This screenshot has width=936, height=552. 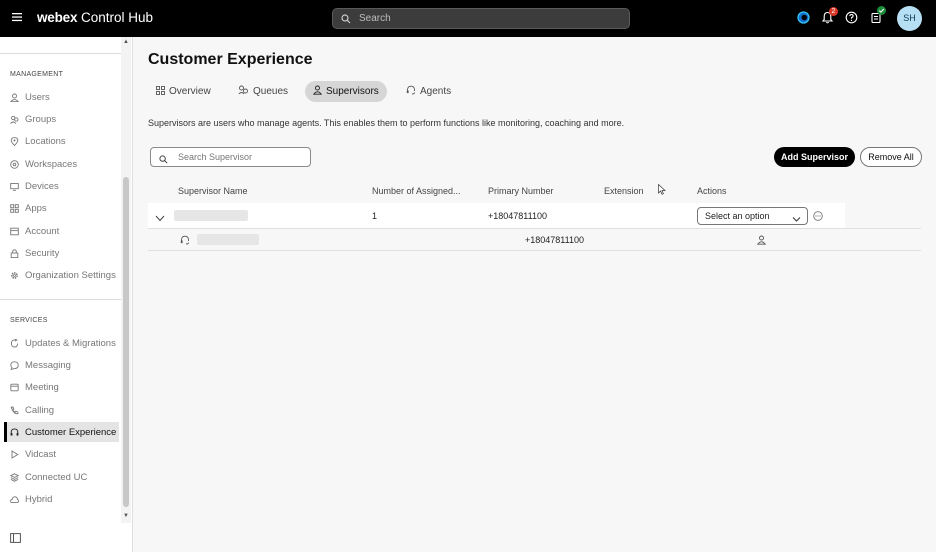 I want to click on sidebar-item-label: Workspaces, so click(x=51, y=164).